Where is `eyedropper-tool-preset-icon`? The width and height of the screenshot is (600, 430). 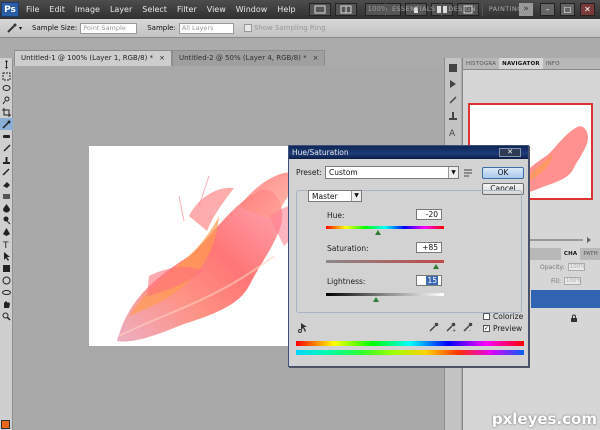
eyedropper-tool-preset-icon is located at coordinates (11, 28).